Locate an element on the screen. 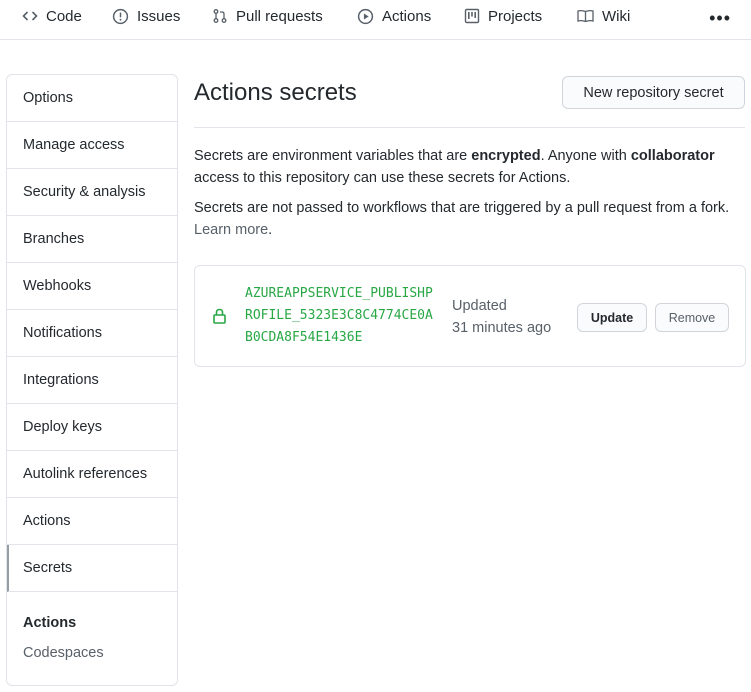  more-menu-button: ••• is located at coordinates (720, 18).